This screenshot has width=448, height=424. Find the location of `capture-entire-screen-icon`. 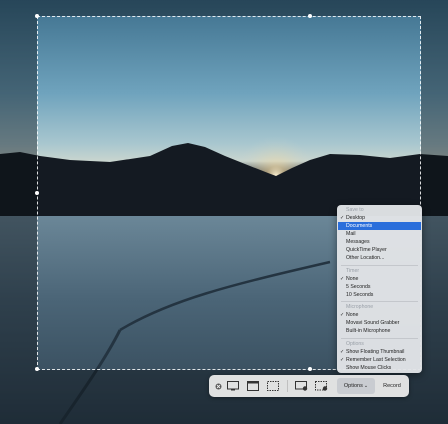

capture-entire-screen-icon is located at coordinates (232, 386).